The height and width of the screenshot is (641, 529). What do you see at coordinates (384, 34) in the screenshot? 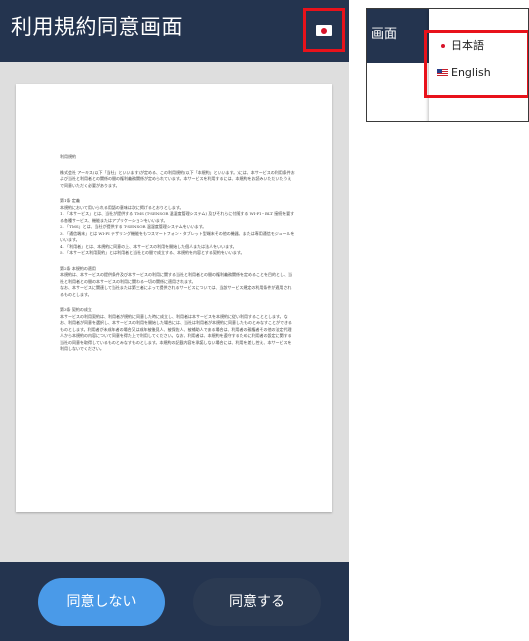
I see `inset-title: 画面` at bounding box center [384, 34].